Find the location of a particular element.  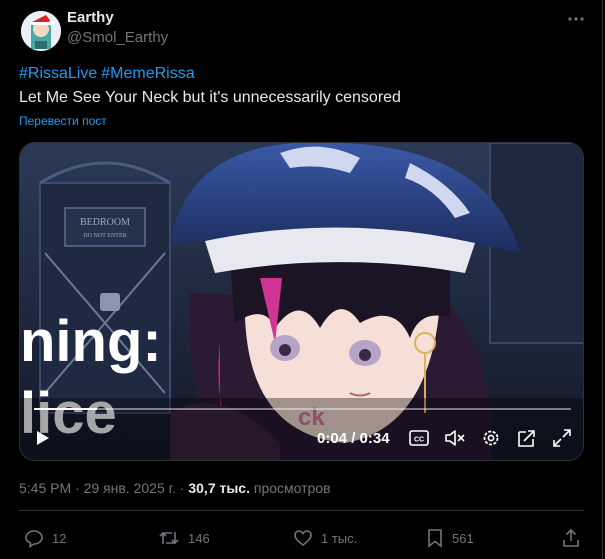

repost-button: 146 is located at coordinates (184, 538).